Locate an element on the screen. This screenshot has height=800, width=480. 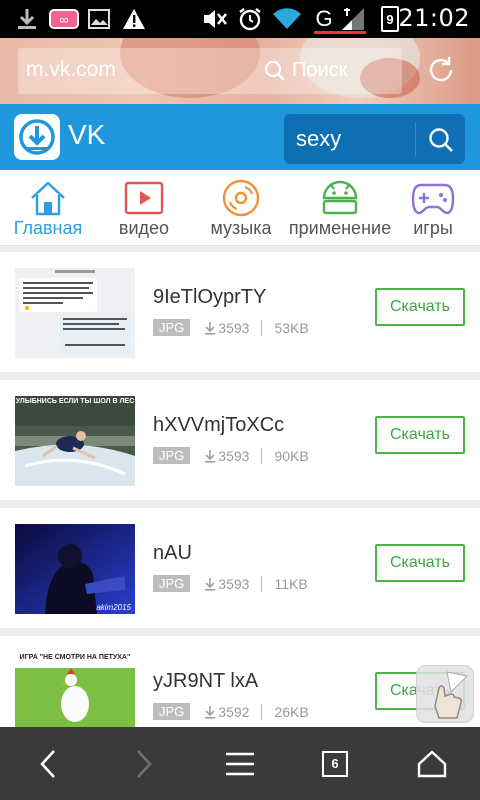
file-size: 26KB is located at coordinates (291, 711).